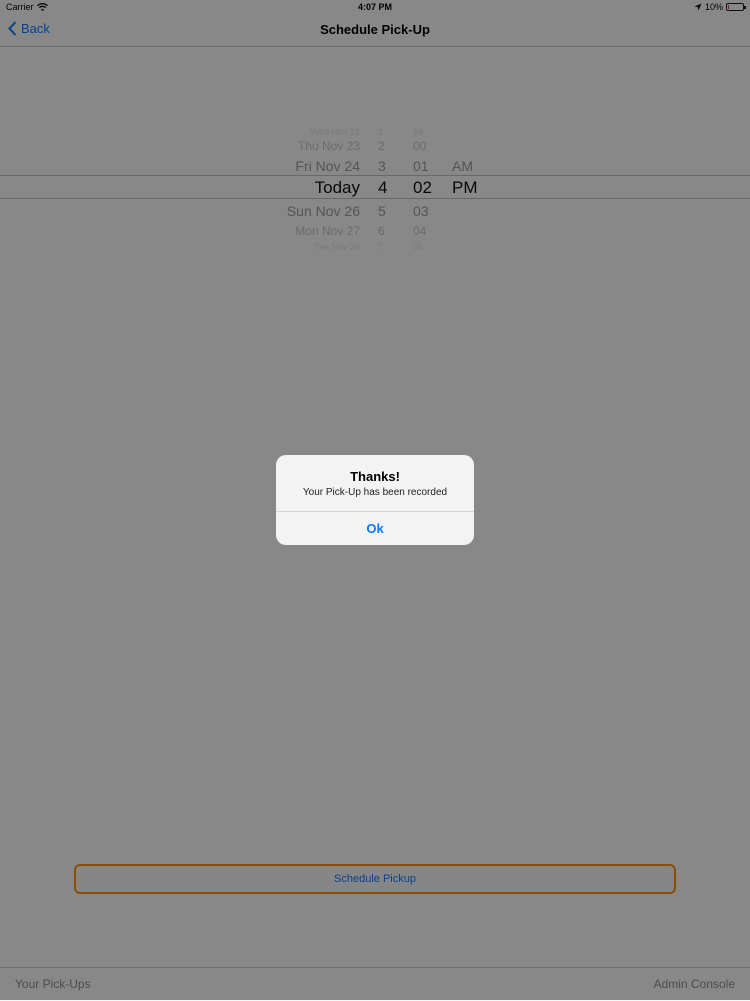  I want to click on alert-message: Your Pick-Up has been recorded, so click(375, 492).